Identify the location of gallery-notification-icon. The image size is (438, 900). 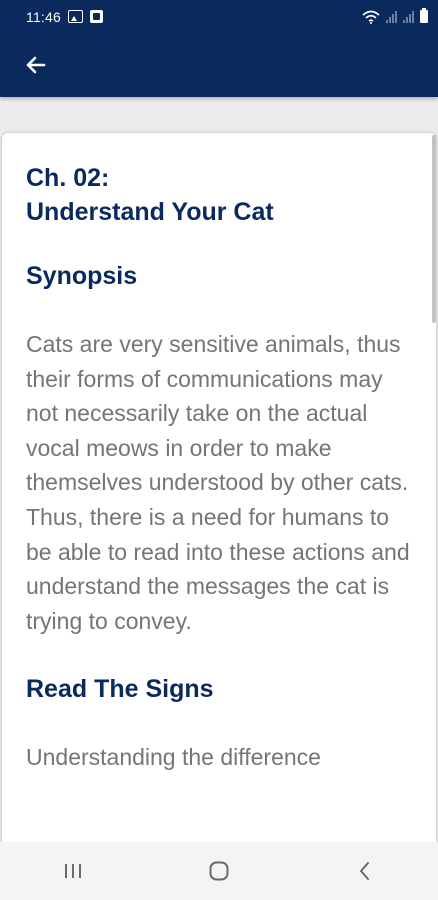
(75, 16).